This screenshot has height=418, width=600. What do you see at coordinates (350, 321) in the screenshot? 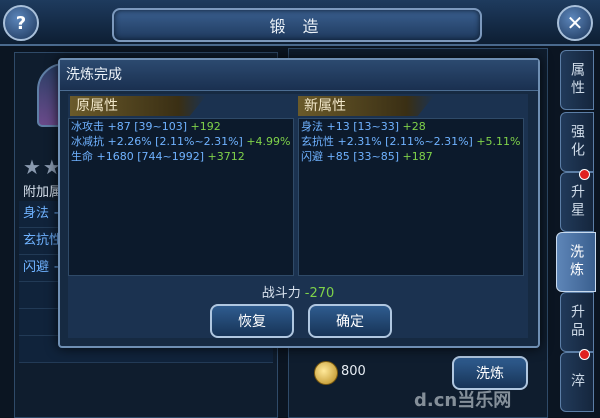
I see `confirm-button: 确定` at bounding box center [350, 321].